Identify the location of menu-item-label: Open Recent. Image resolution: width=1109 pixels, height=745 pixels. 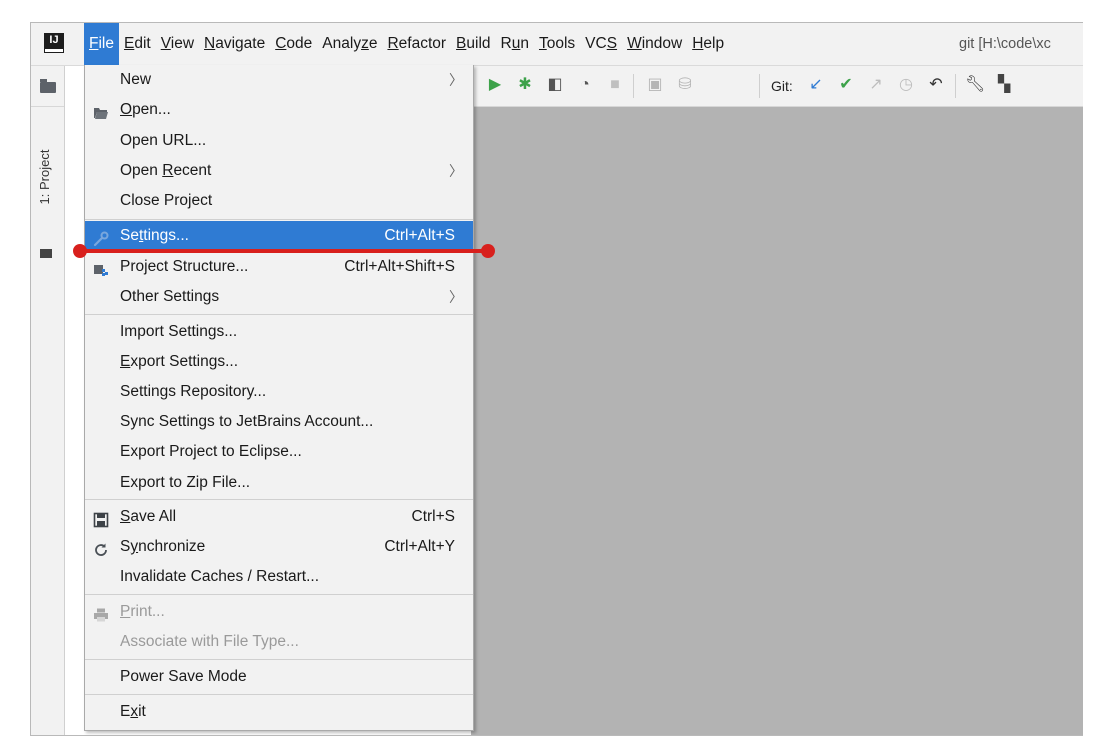
(166, 170).